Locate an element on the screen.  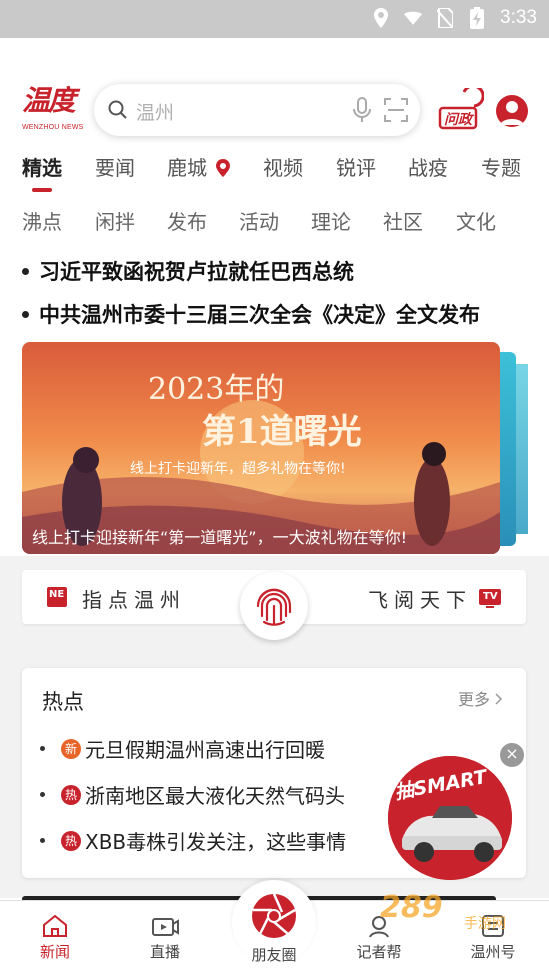
header: 温度 WENZHOU NEWS 温州 问政 is located at coordinates (274, 111).